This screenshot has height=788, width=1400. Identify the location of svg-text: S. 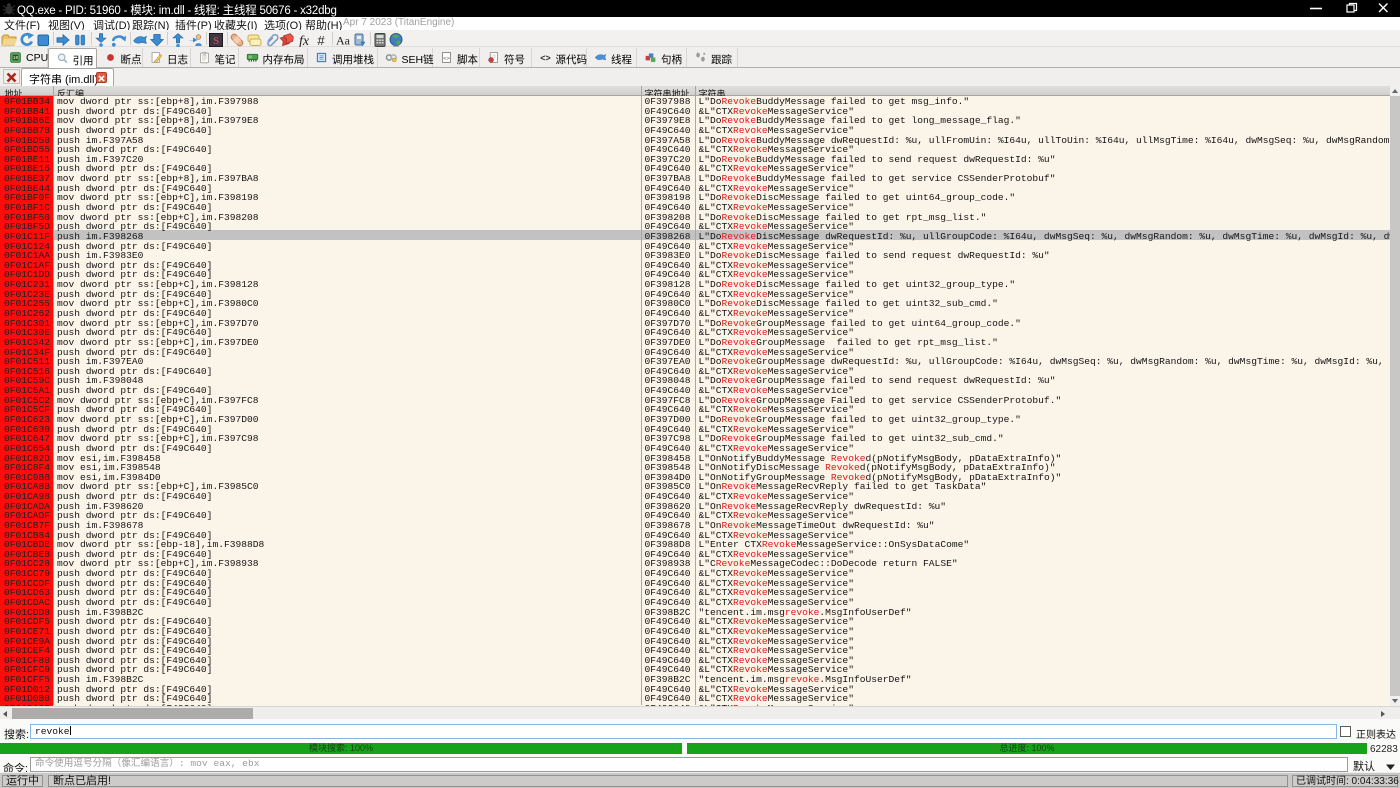
(216, 41).